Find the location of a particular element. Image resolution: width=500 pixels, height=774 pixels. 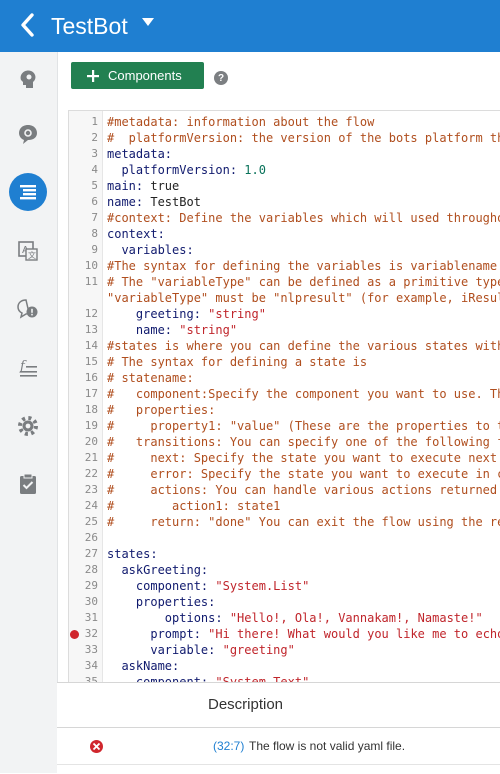

gear-icon is located at coordinates (28, 426).